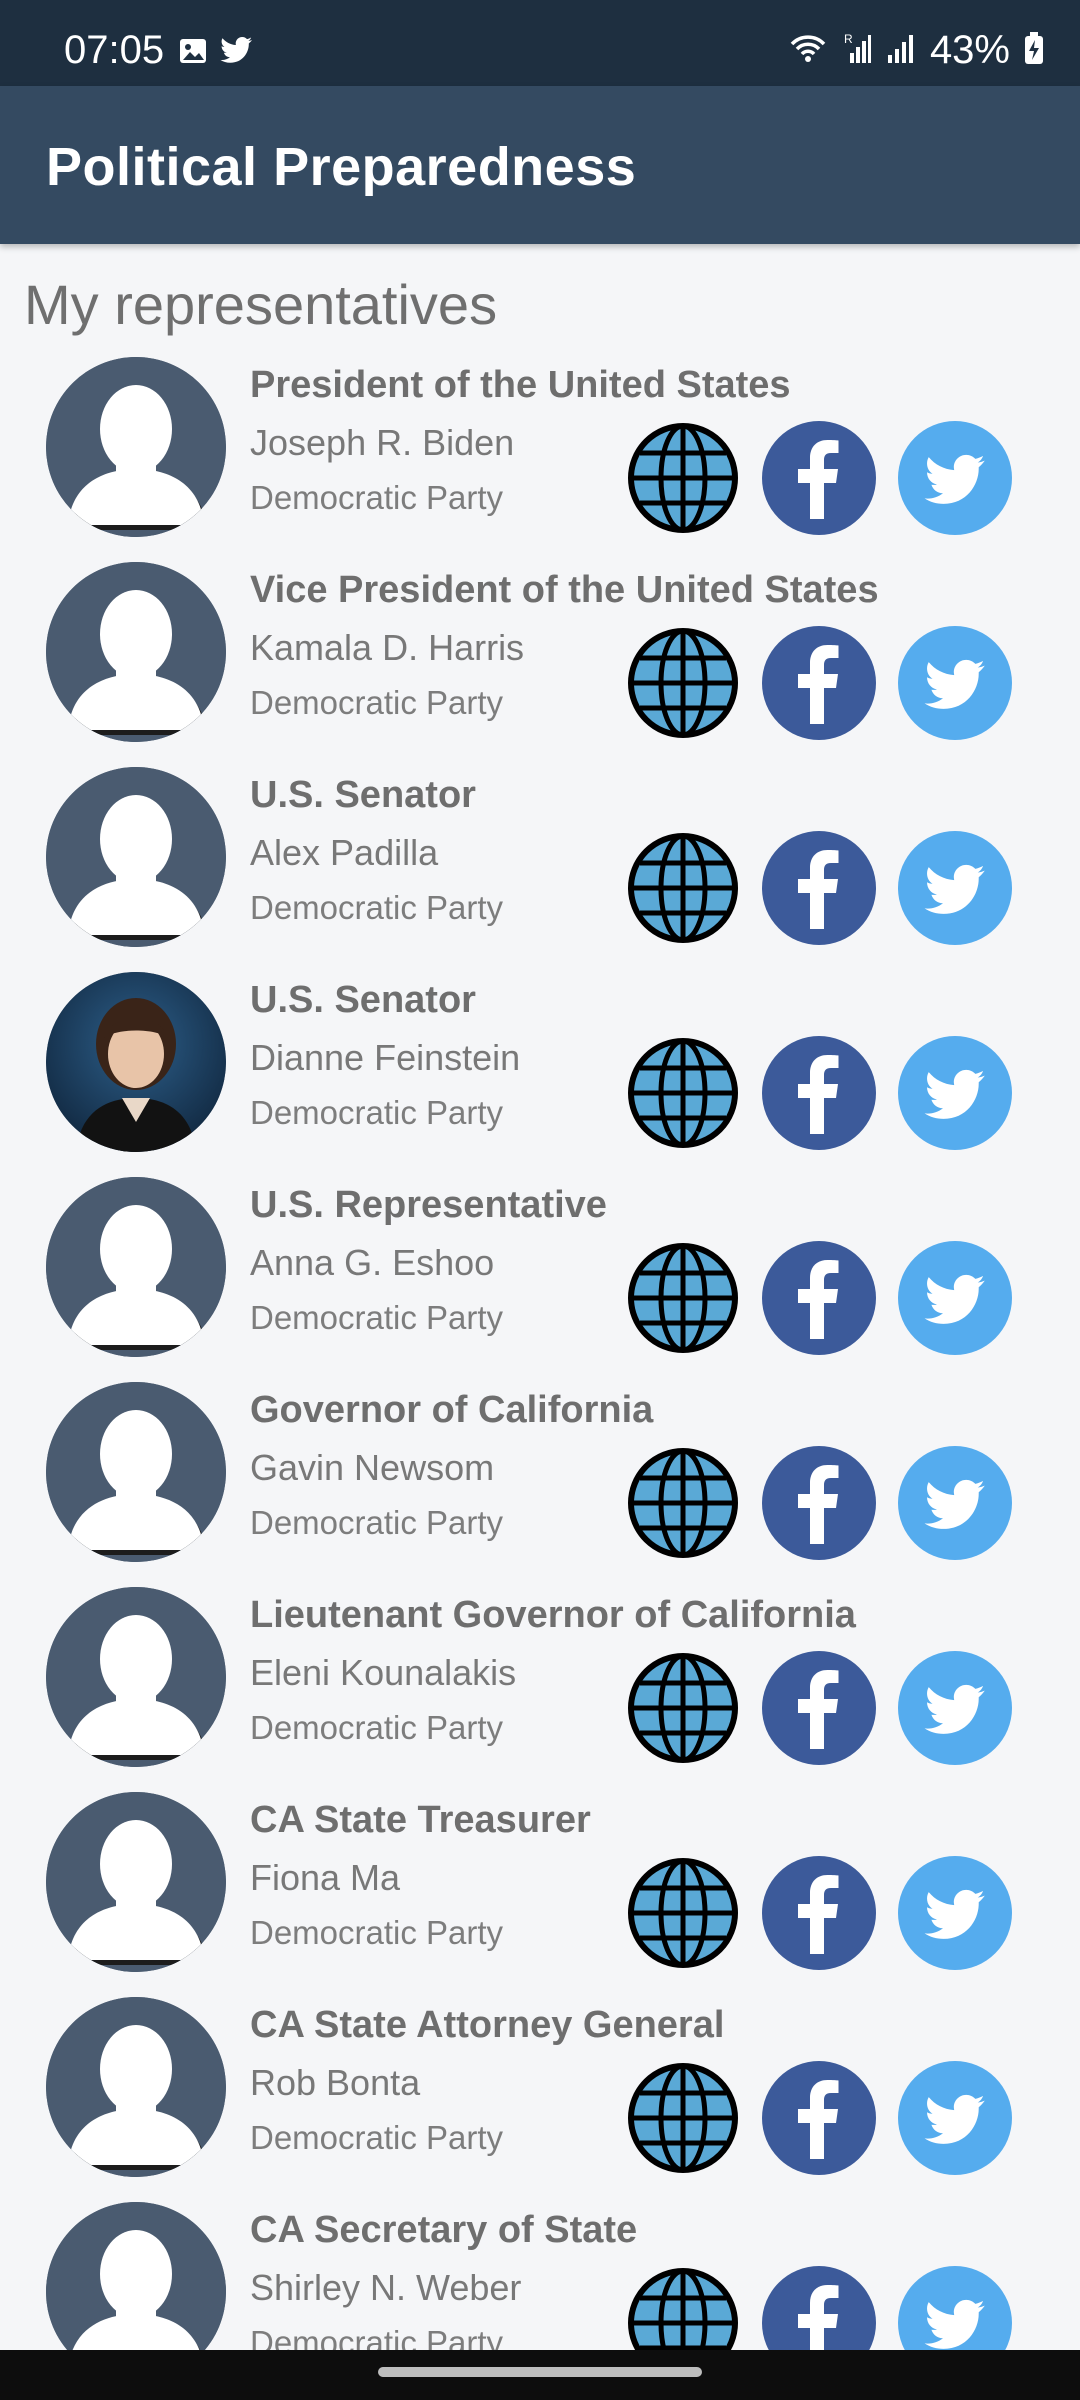  Describe the element at coordinates (387, 647) in the screenshot. I see `representative-name: Kamala D. Harris` at that location.